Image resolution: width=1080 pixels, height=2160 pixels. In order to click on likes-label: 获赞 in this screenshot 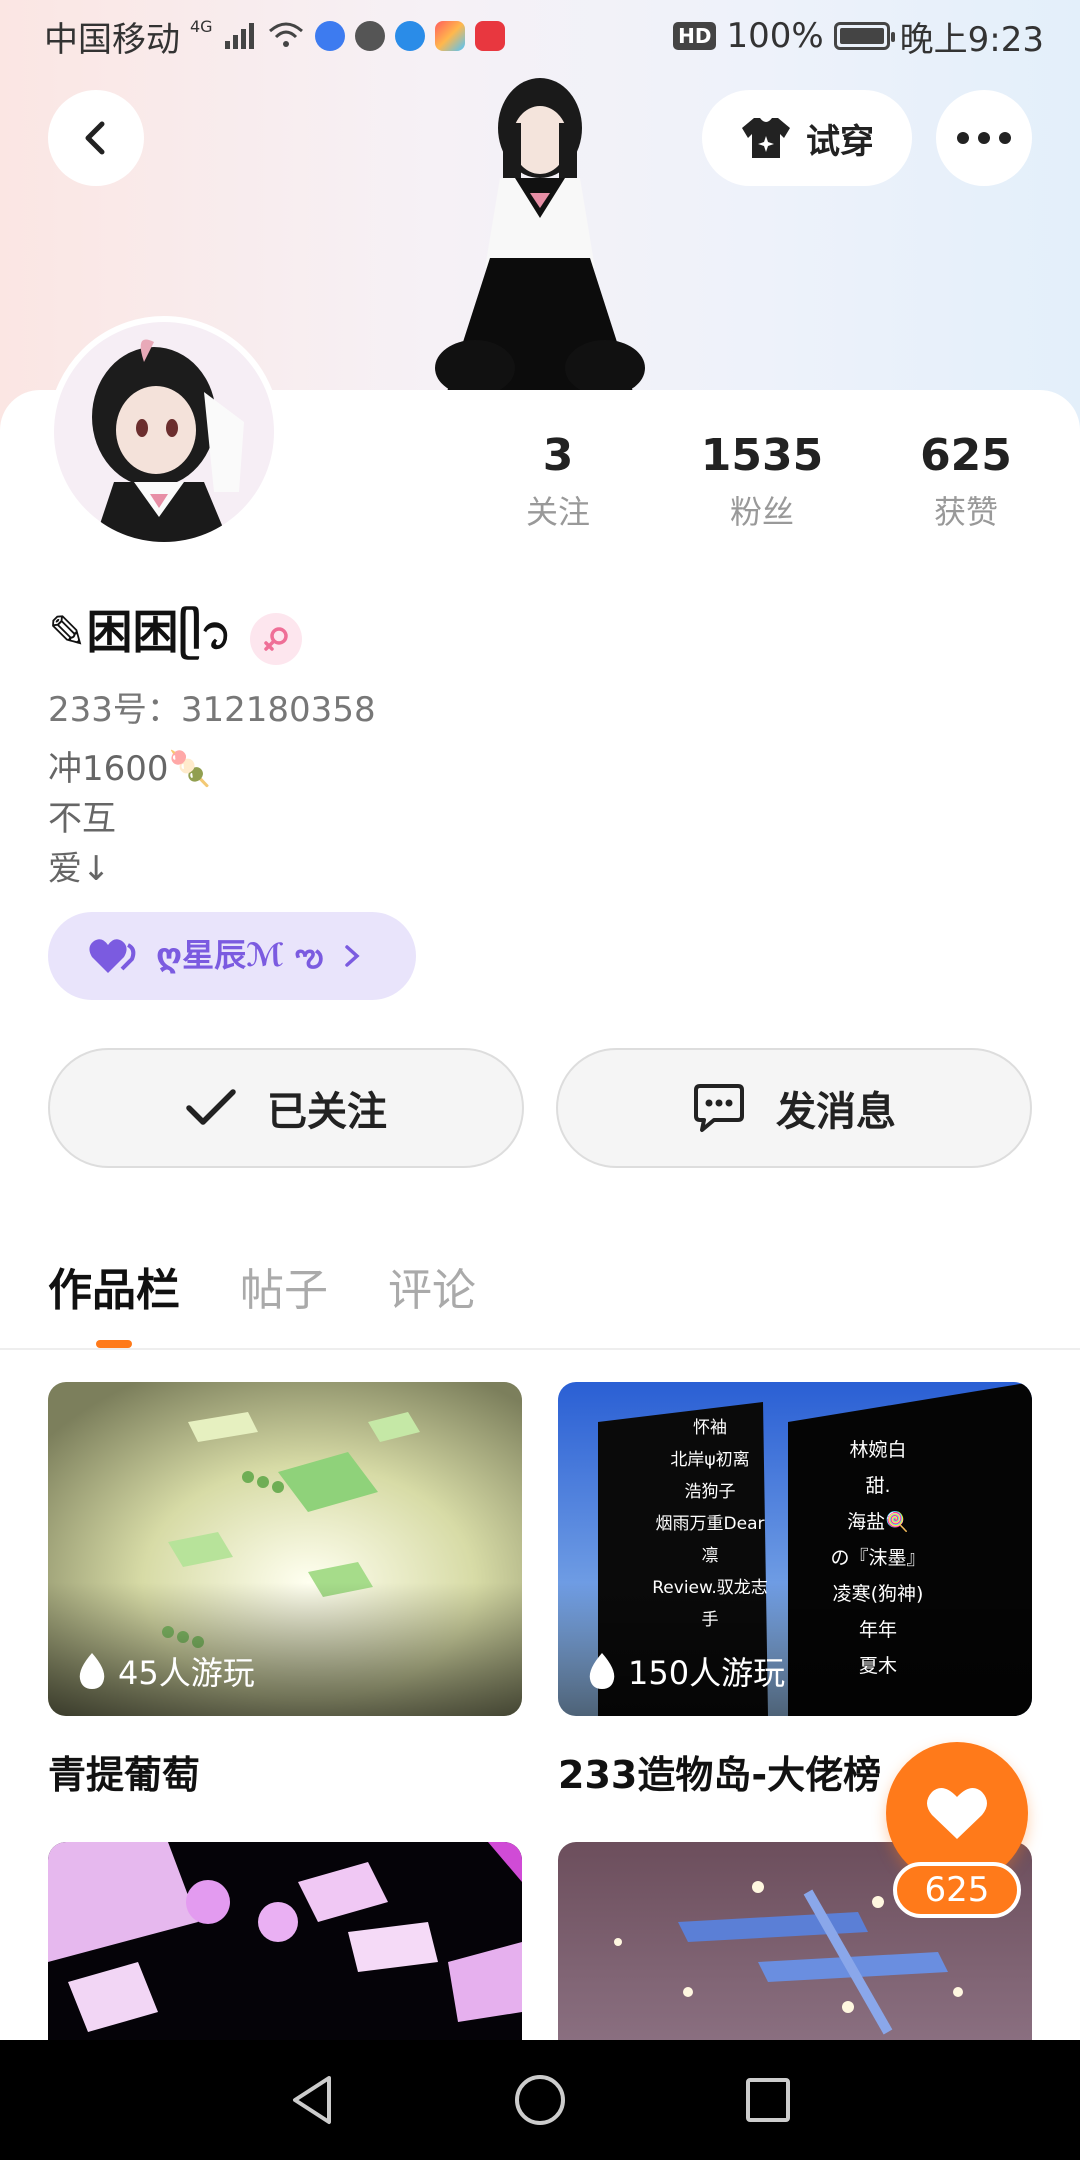, I will do `click(965, 512)`.